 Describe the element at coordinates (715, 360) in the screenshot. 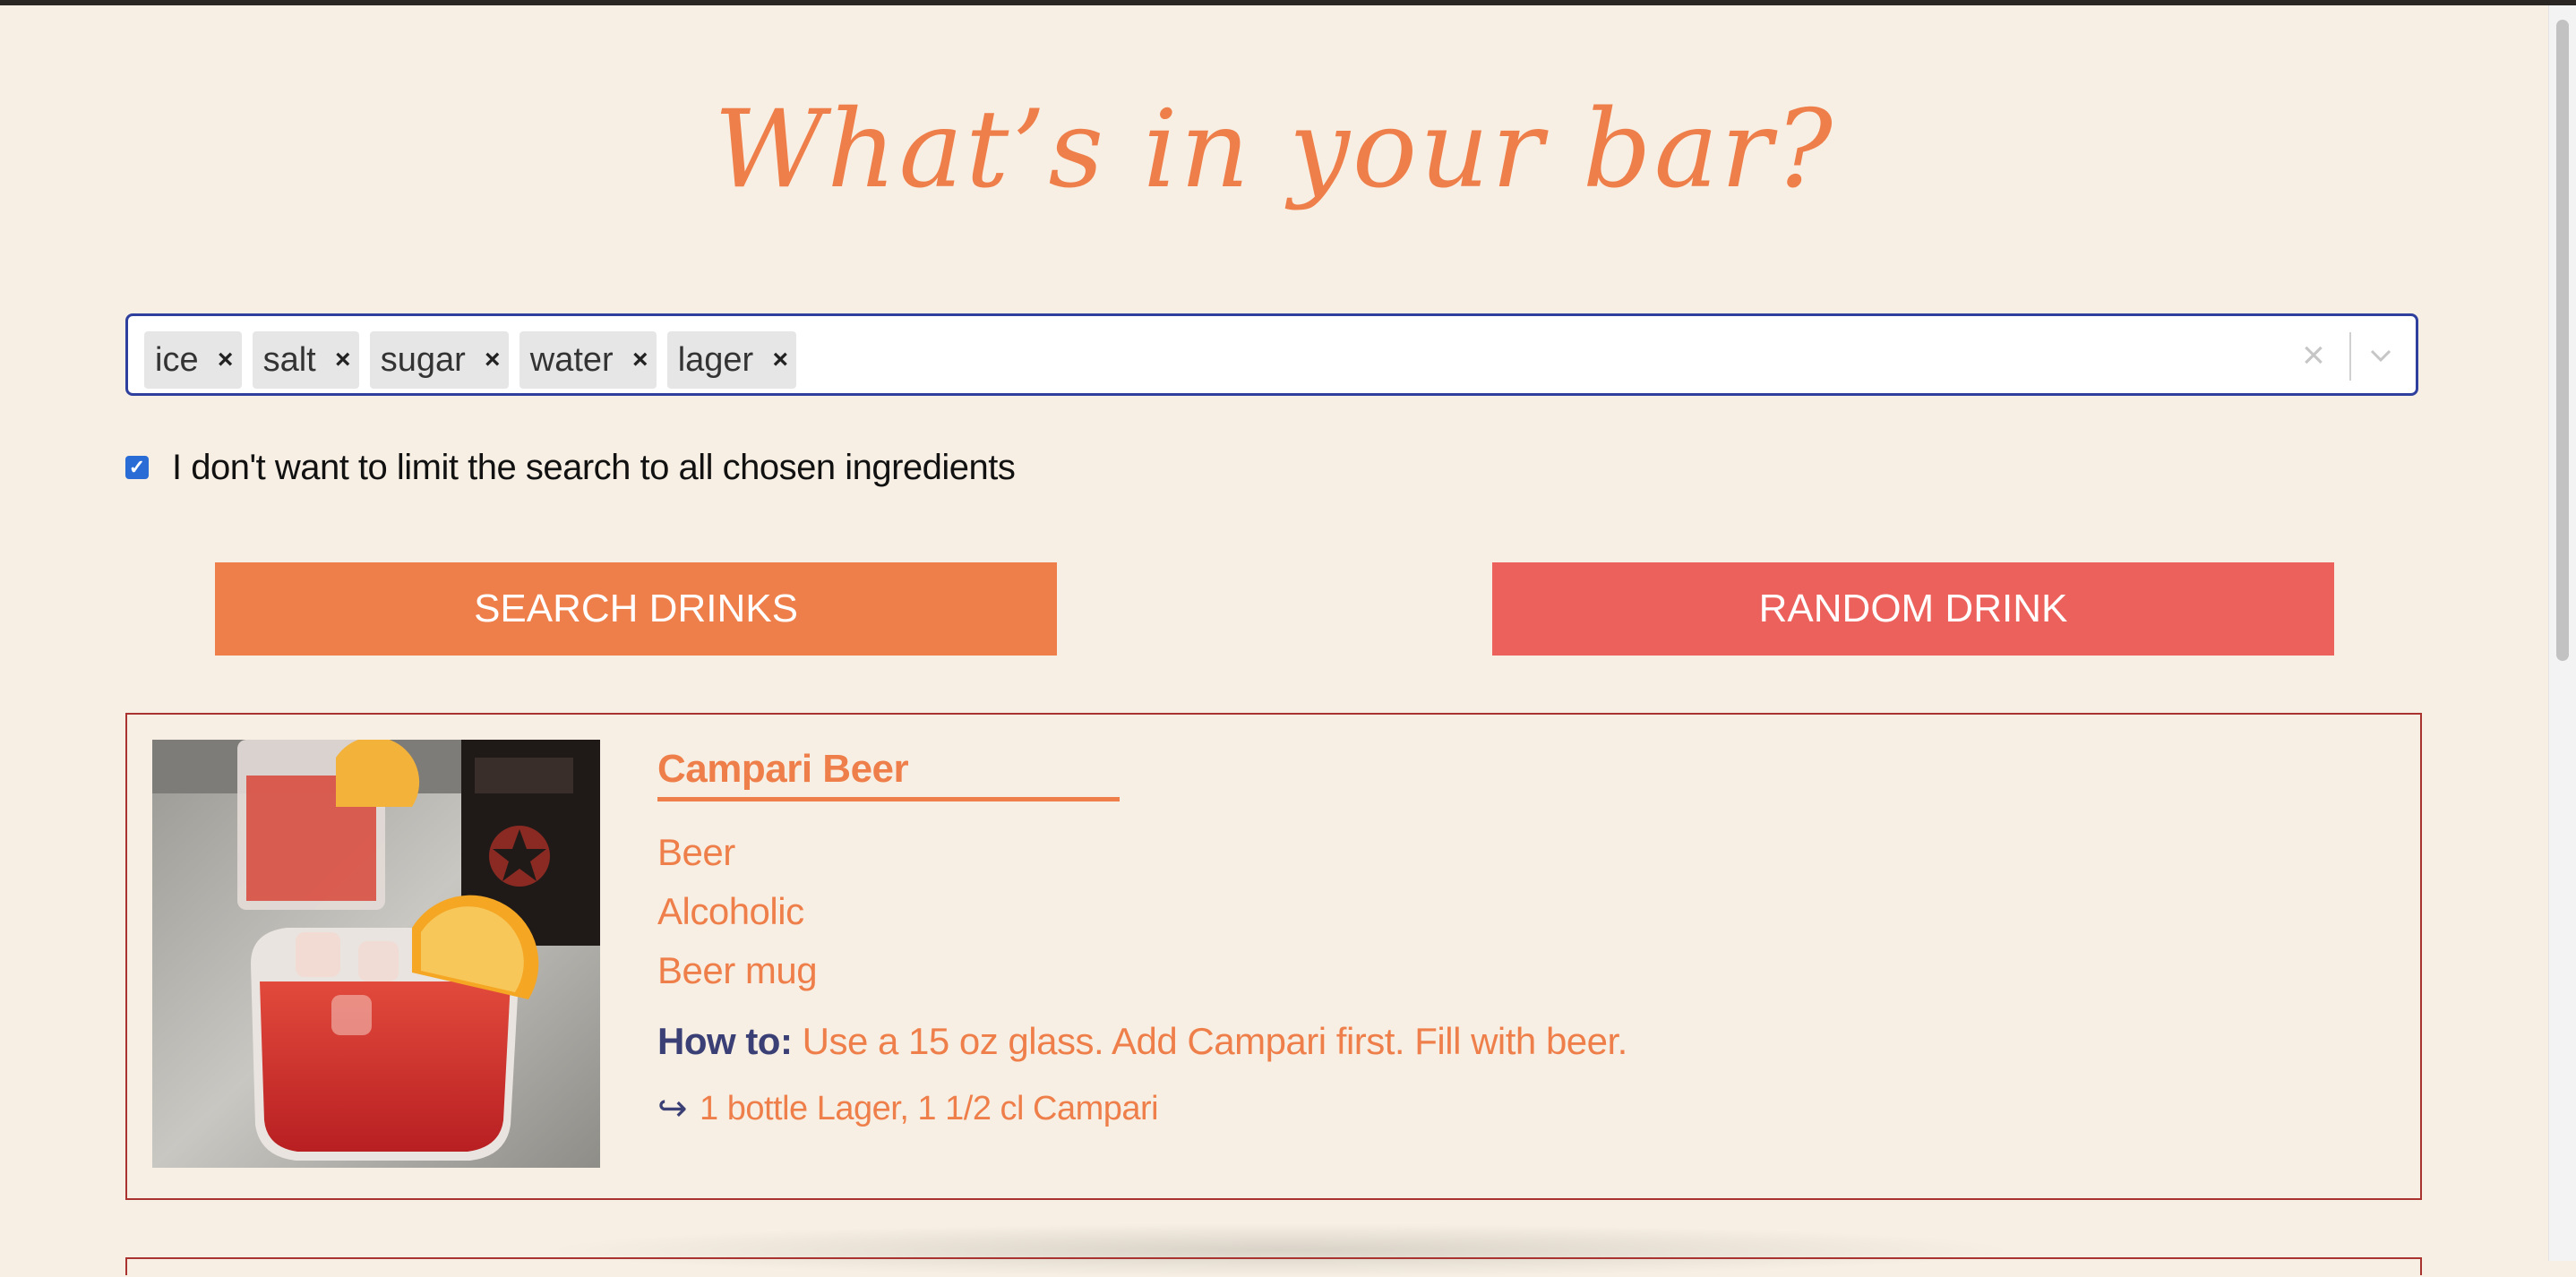

I see `chip-label: lager` at that location.